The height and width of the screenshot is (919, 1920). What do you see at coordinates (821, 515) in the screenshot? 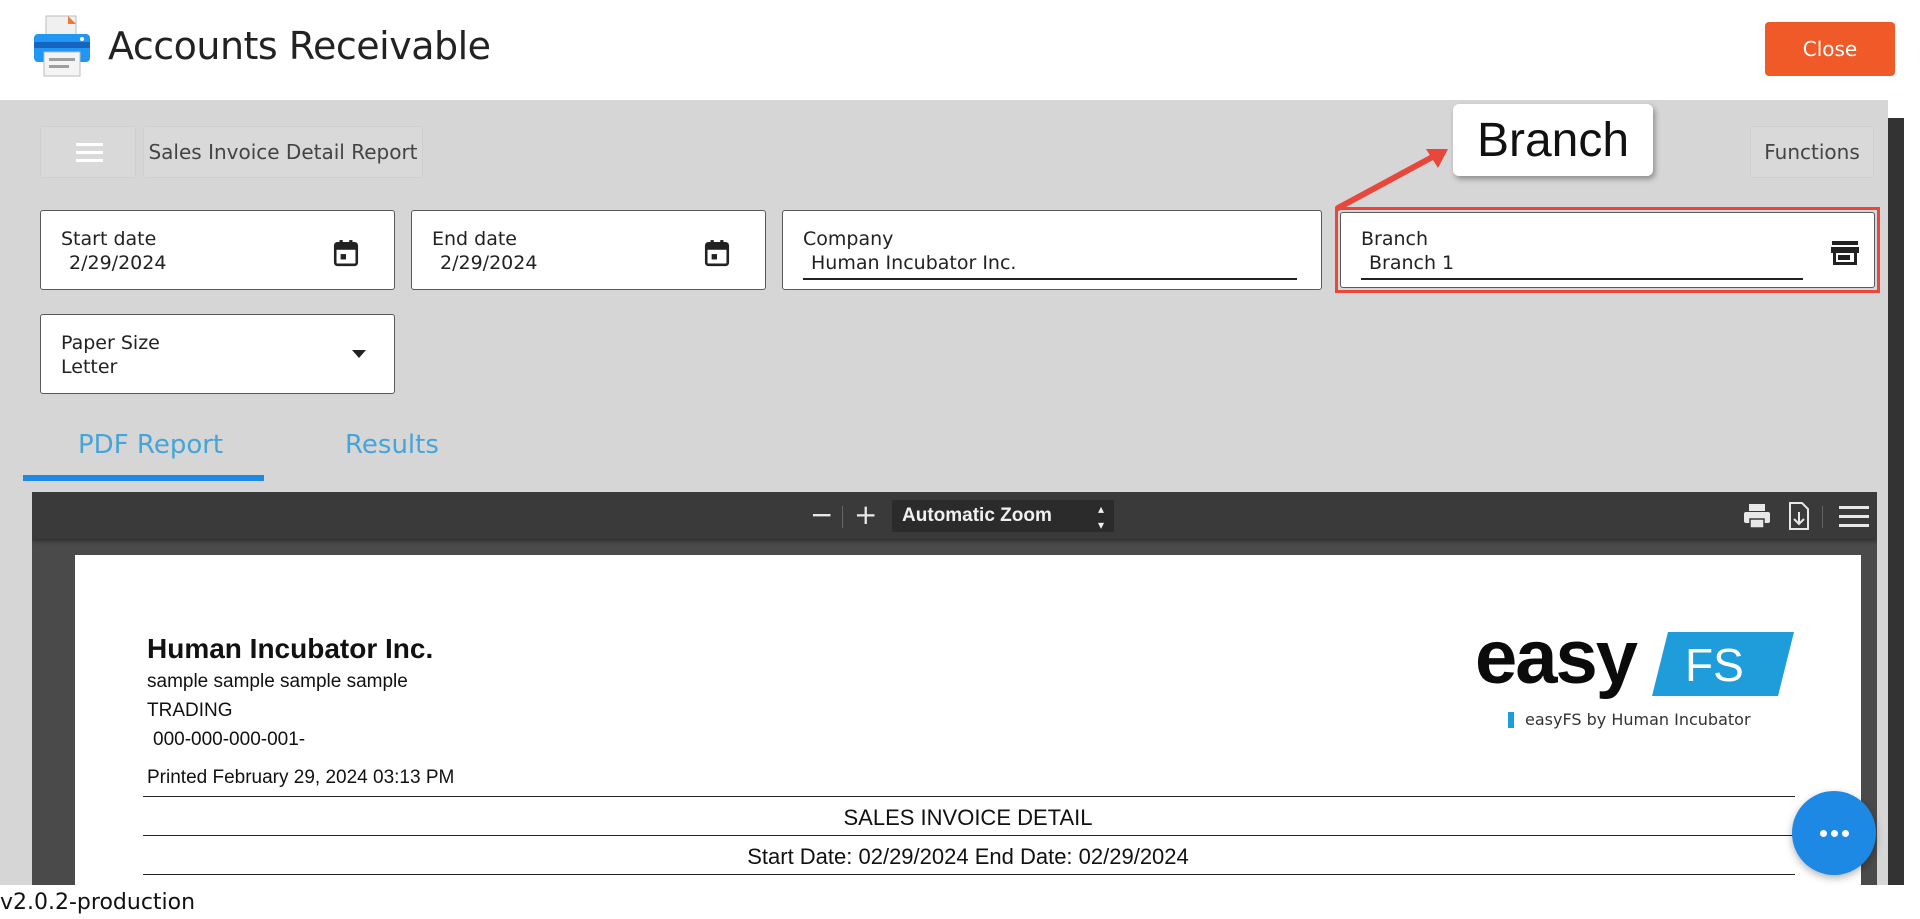
I see `zoom-out-button: −` at bounding box center [821, 515].